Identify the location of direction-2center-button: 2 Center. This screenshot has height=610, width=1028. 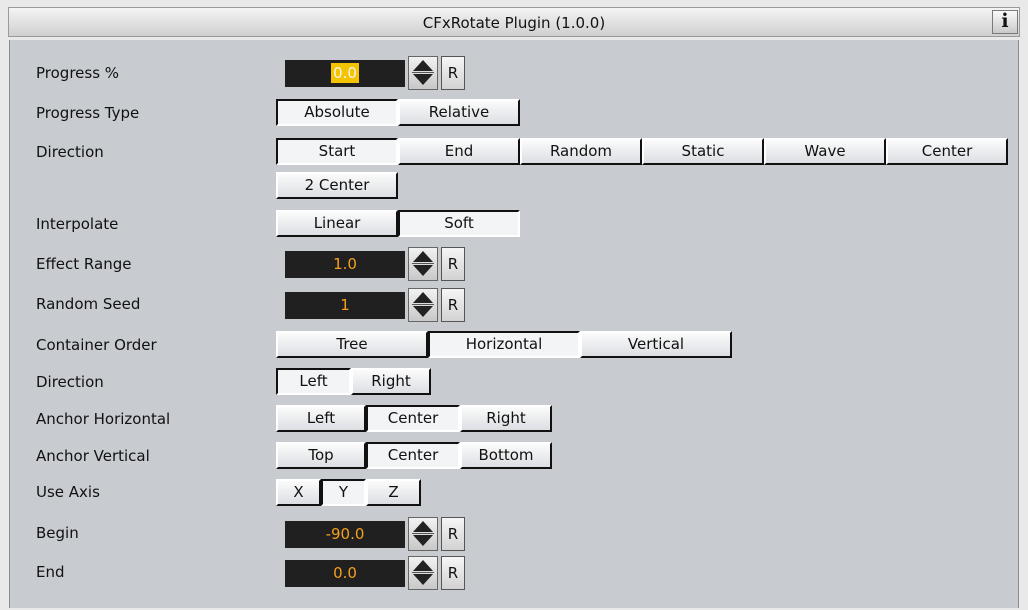
(337, 185).